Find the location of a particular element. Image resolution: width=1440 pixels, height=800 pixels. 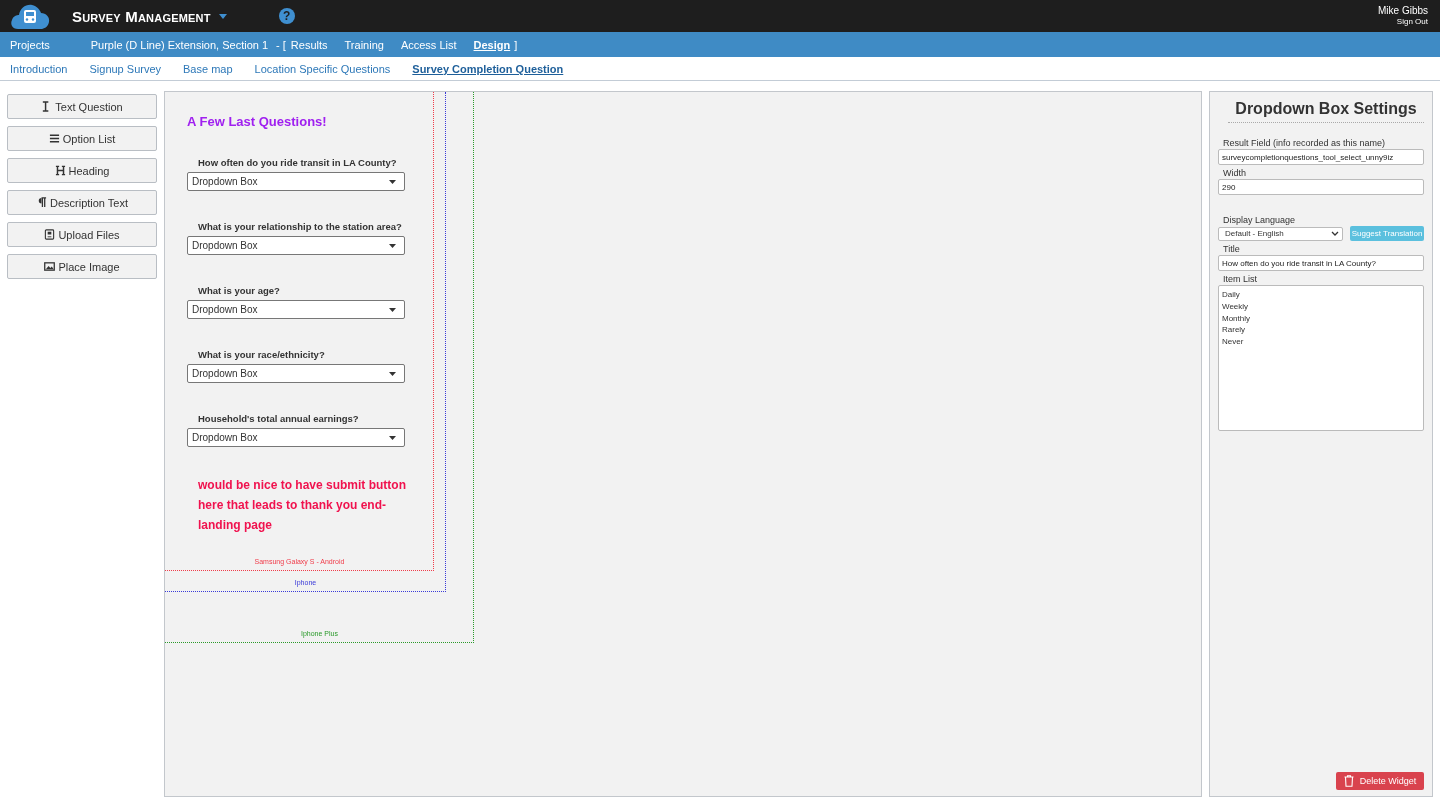

add-widget-button: Option List is located at coordinates (82, 138).